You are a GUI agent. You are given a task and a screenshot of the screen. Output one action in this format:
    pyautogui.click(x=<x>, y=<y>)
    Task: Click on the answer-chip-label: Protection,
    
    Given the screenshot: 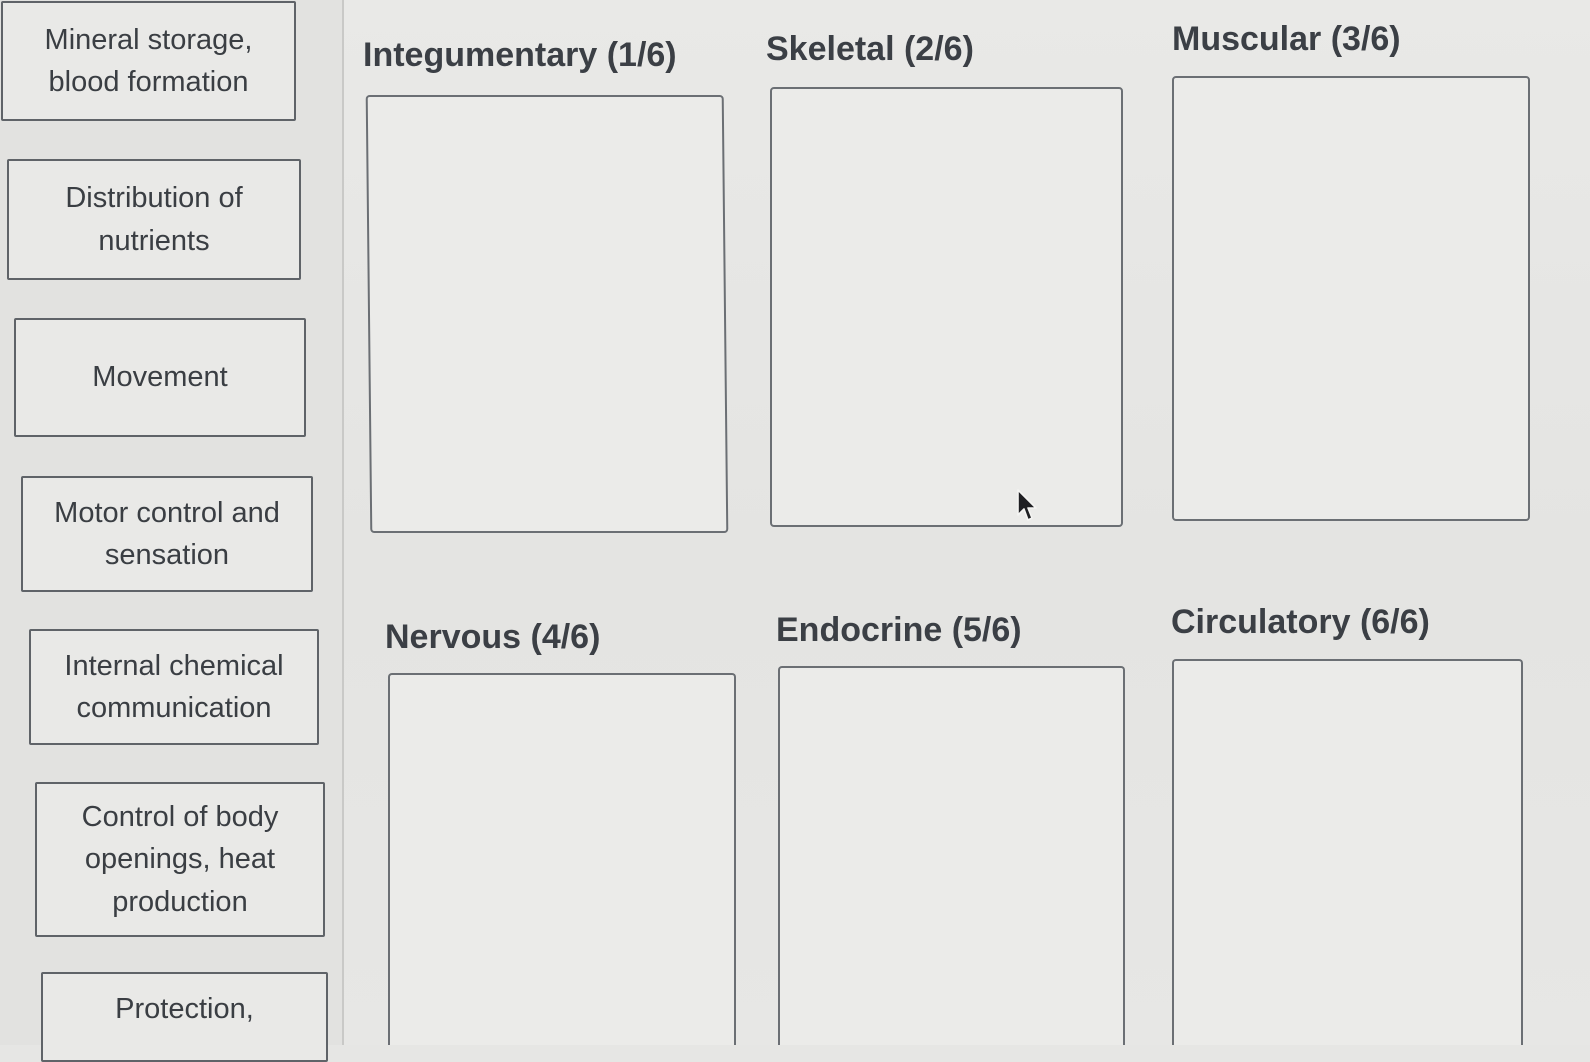 What is the action you would take?
    pyautogui.click(x=184, y=1009)
    